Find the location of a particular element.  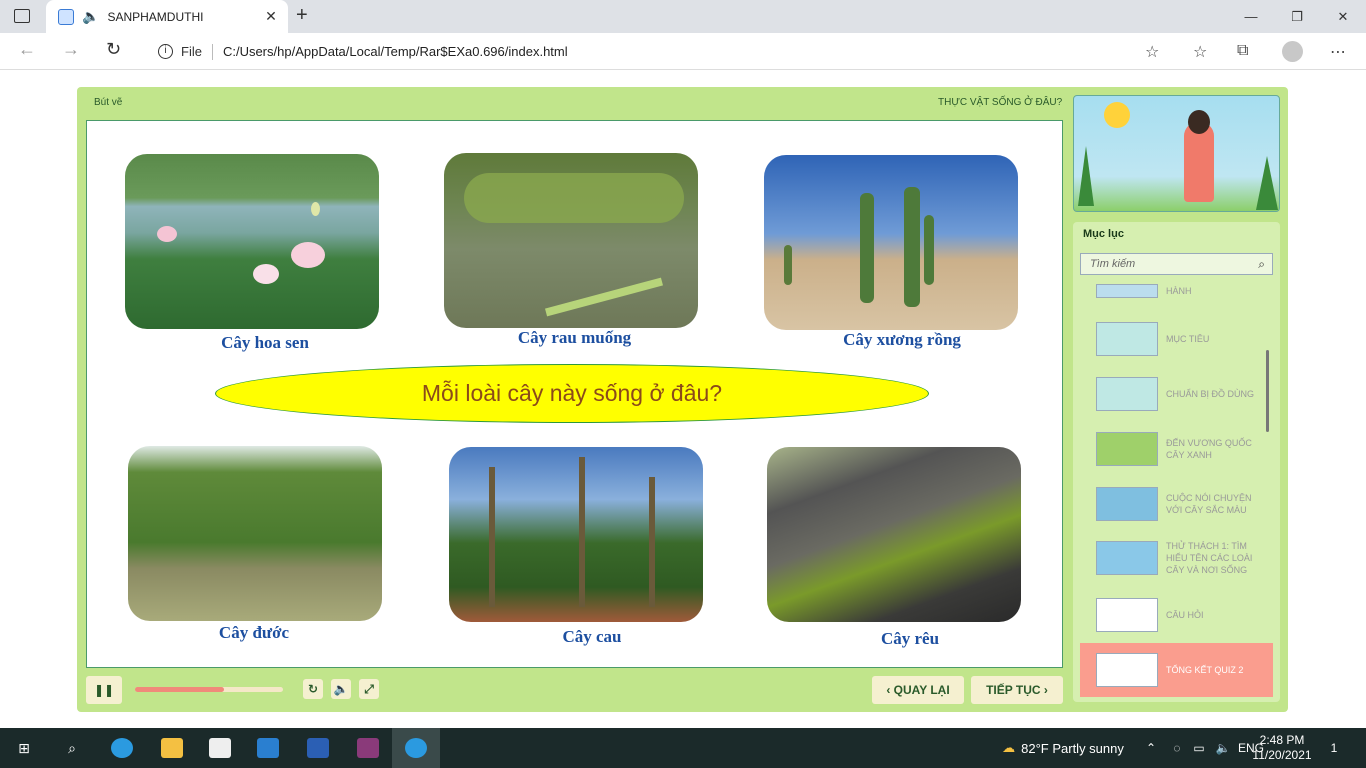

toc-item: CHUẨN BỊ ĐỒ DÙNG is located at coordinates (1176, 394).